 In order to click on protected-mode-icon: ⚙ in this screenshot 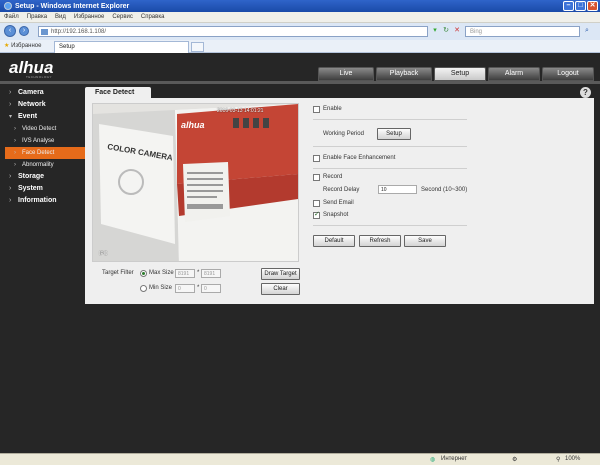, I will do `click(515, 460)`.